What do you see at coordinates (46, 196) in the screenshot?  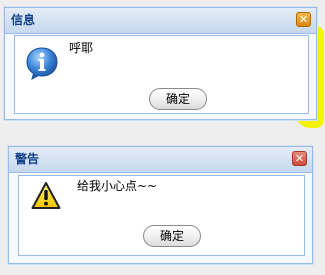 I see `warning-icon` at bounding box center [46, 196].